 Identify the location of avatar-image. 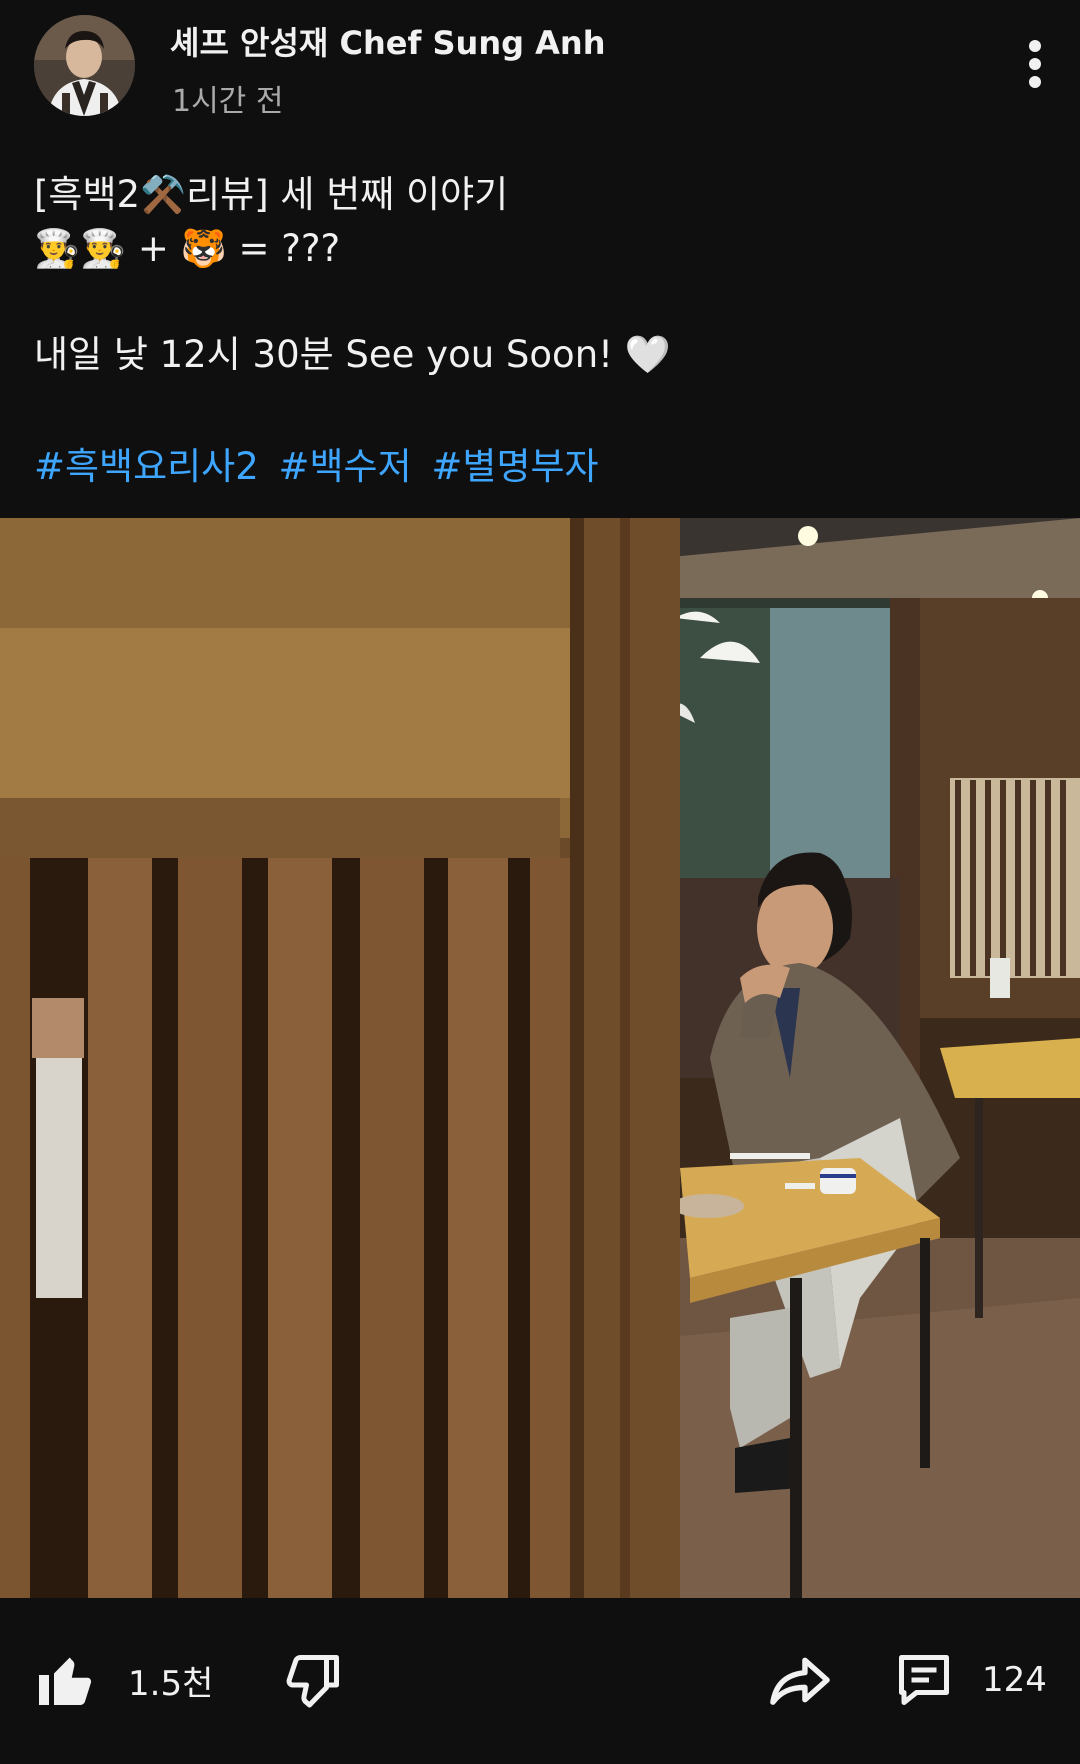
(84, 65).